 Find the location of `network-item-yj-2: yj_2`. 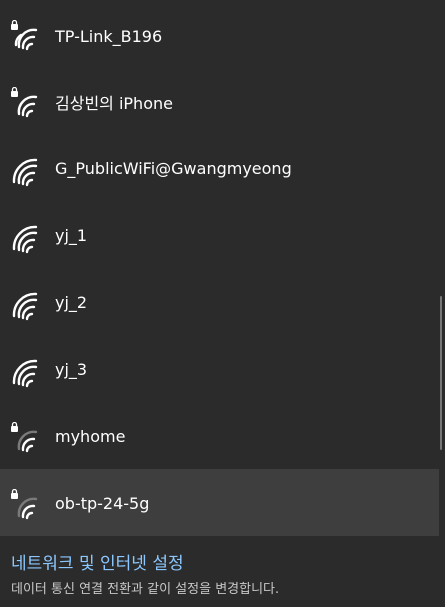

network-item-yj-2: yj_2 is located at coordinates (219, 301).